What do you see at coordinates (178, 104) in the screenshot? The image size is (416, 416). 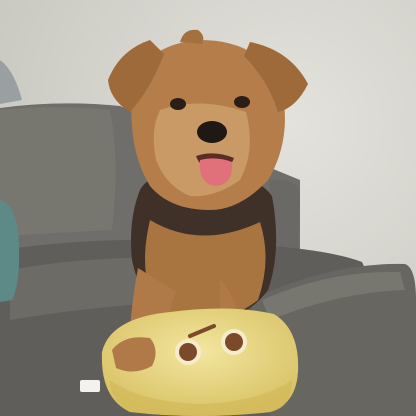 I see `dog-left-eye` at bounding box center [178, 104].